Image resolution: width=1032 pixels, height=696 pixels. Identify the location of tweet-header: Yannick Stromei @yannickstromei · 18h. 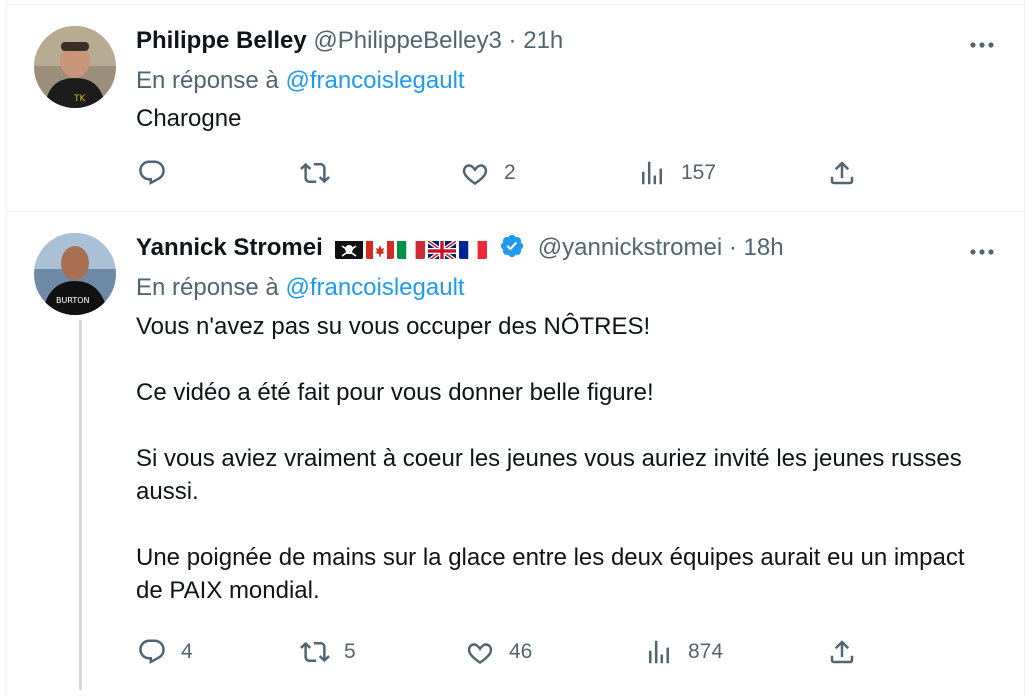
(460, 250).